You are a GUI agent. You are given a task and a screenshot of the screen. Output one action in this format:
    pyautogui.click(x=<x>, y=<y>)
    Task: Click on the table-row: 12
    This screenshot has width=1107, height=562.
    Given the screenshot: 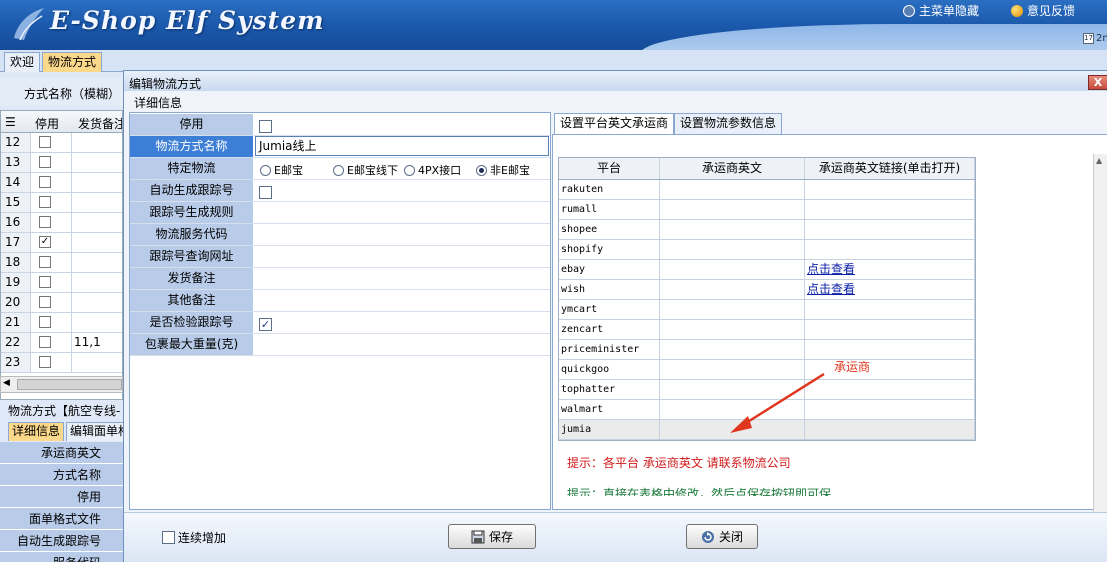 What is the action you would take?
    pyautogui.click(x=61, y=143)
    